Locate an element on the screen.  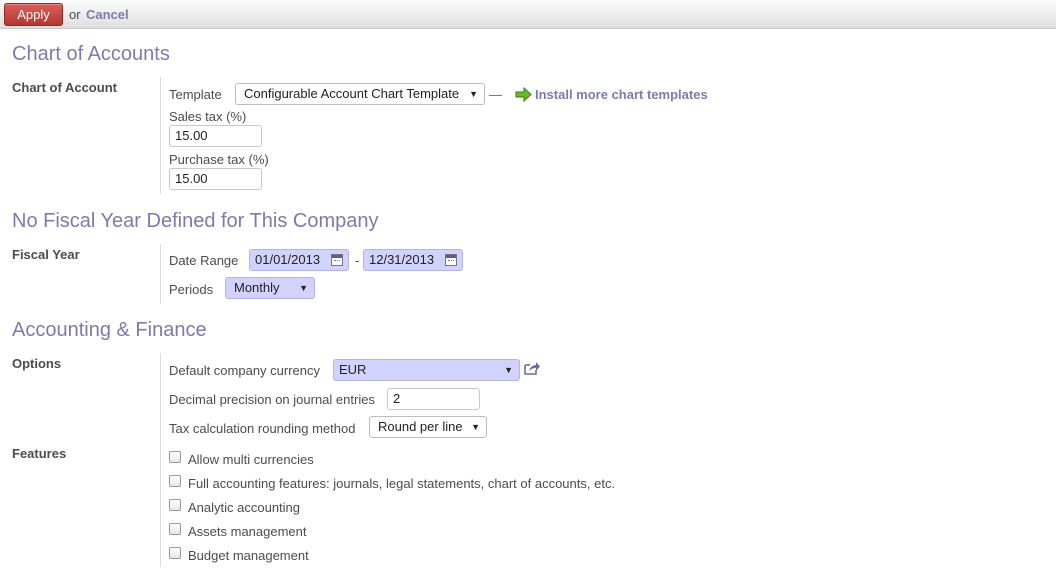
options-group-label: Options is located at coordinates (37, 363).